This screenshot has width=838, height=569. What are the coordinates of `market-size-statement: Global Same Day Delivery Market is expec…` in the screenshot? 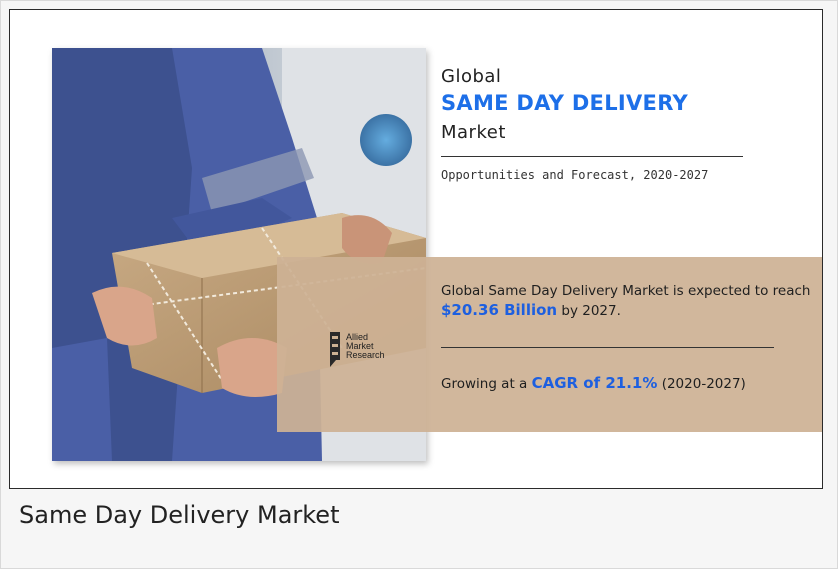 It's located at (626, 301).